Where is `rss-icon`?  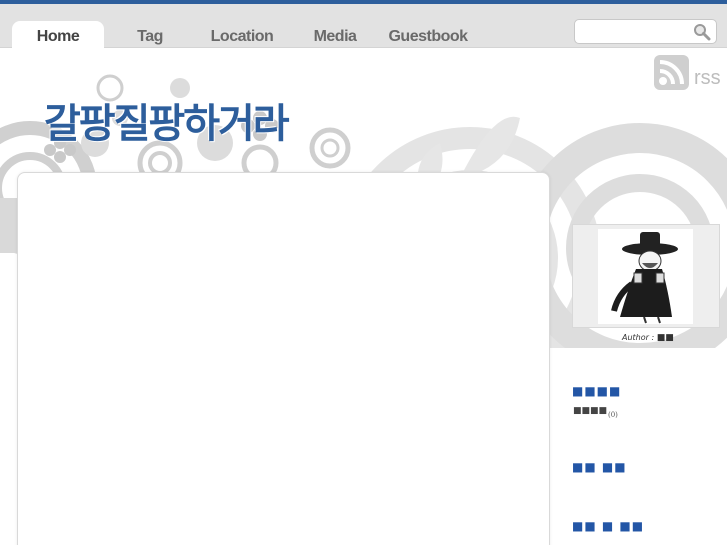
rss-icon is located at coordinates (671, 72).